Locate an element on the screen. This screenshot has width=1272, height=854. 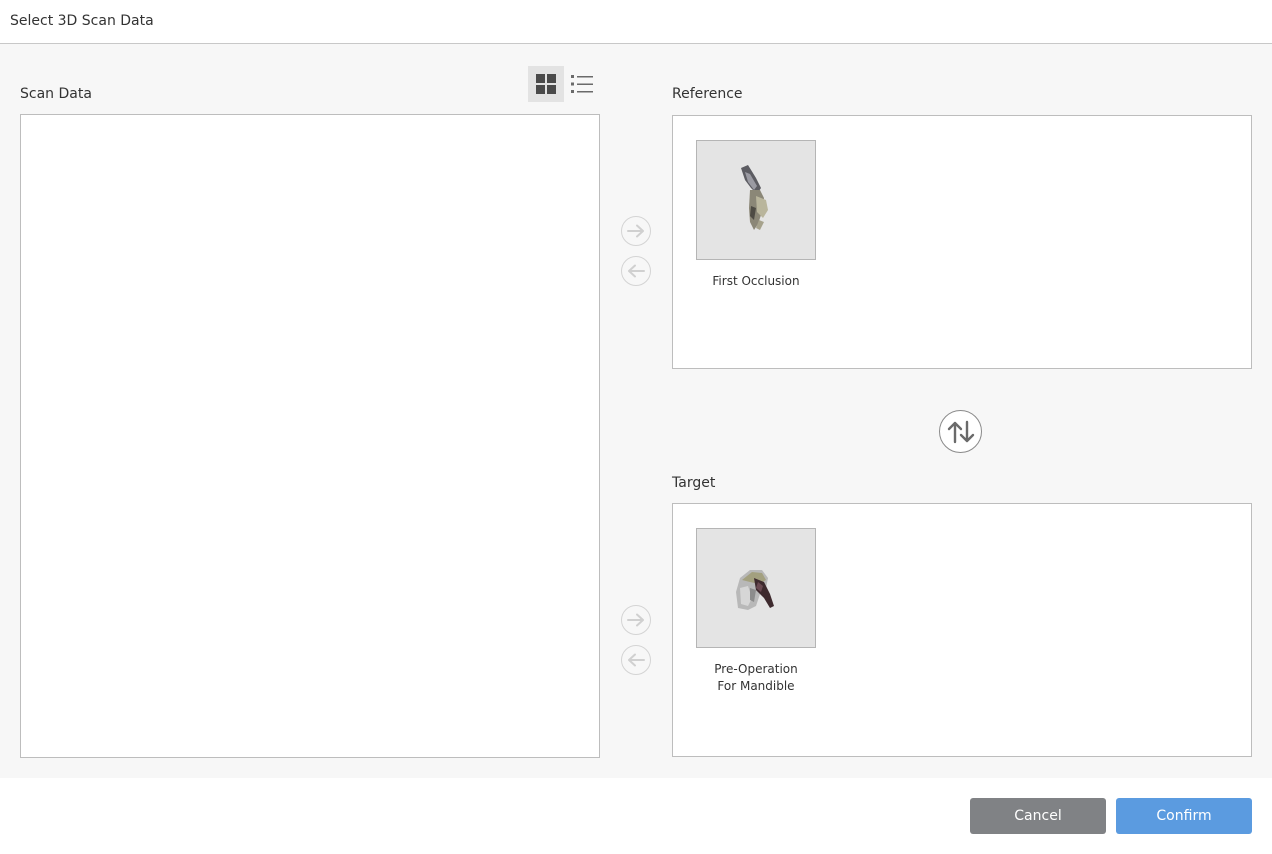
scan-caption: Pre-Operation For Mandible is located at coordinates (756, 677).